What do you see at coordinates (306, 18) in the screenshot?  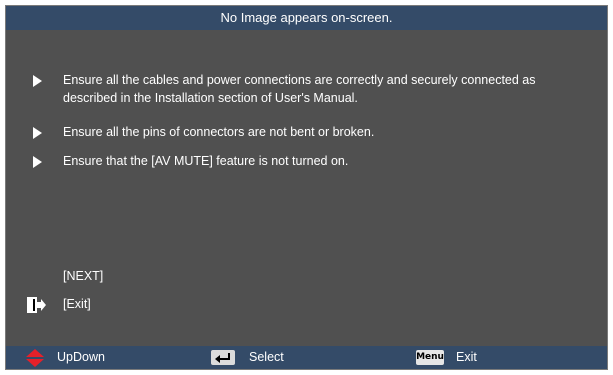 I see `dialog-title: No Image appears on-screen.` at bounding box center [306, 18].